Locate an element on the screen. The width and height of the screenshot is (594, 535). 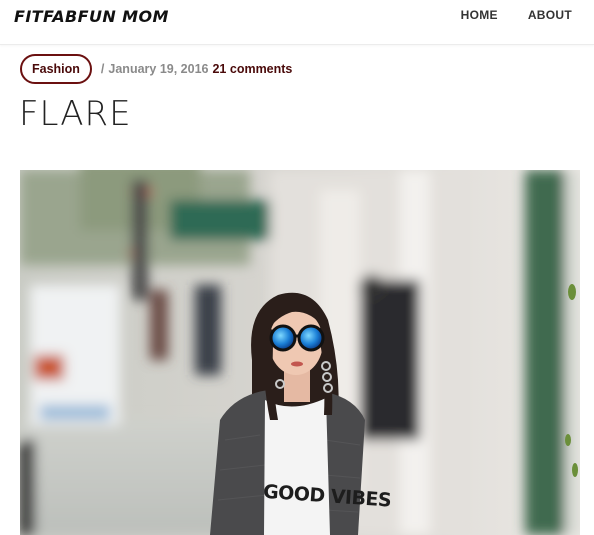
post-meta: Fashion / January 19, 2016 21 comments is located at coordinates (156, 69).